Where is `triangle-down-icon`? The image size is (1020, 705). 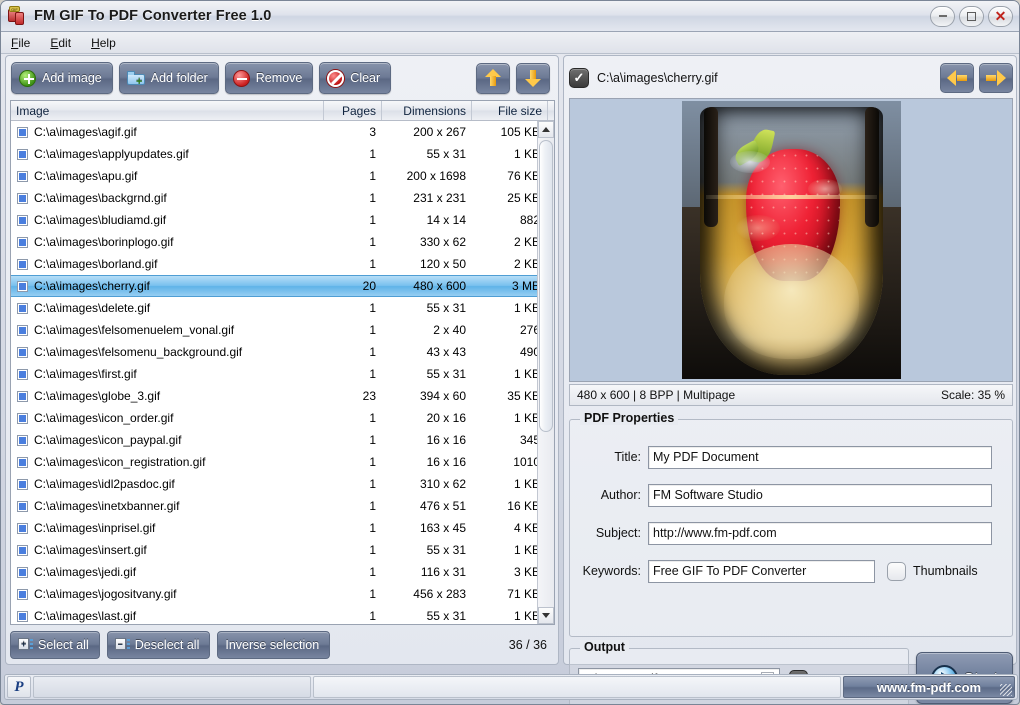
triangle-down-icon is located at coordinates (546, 615).